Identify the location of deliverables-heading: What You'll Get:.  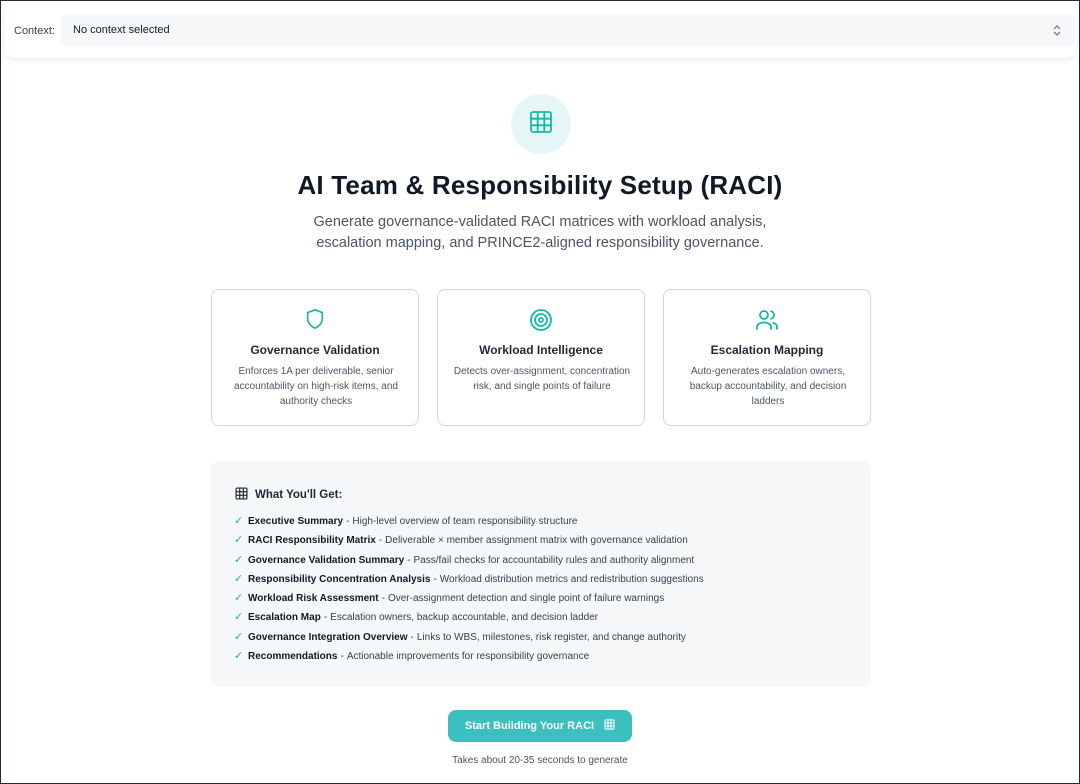
(288, 495).